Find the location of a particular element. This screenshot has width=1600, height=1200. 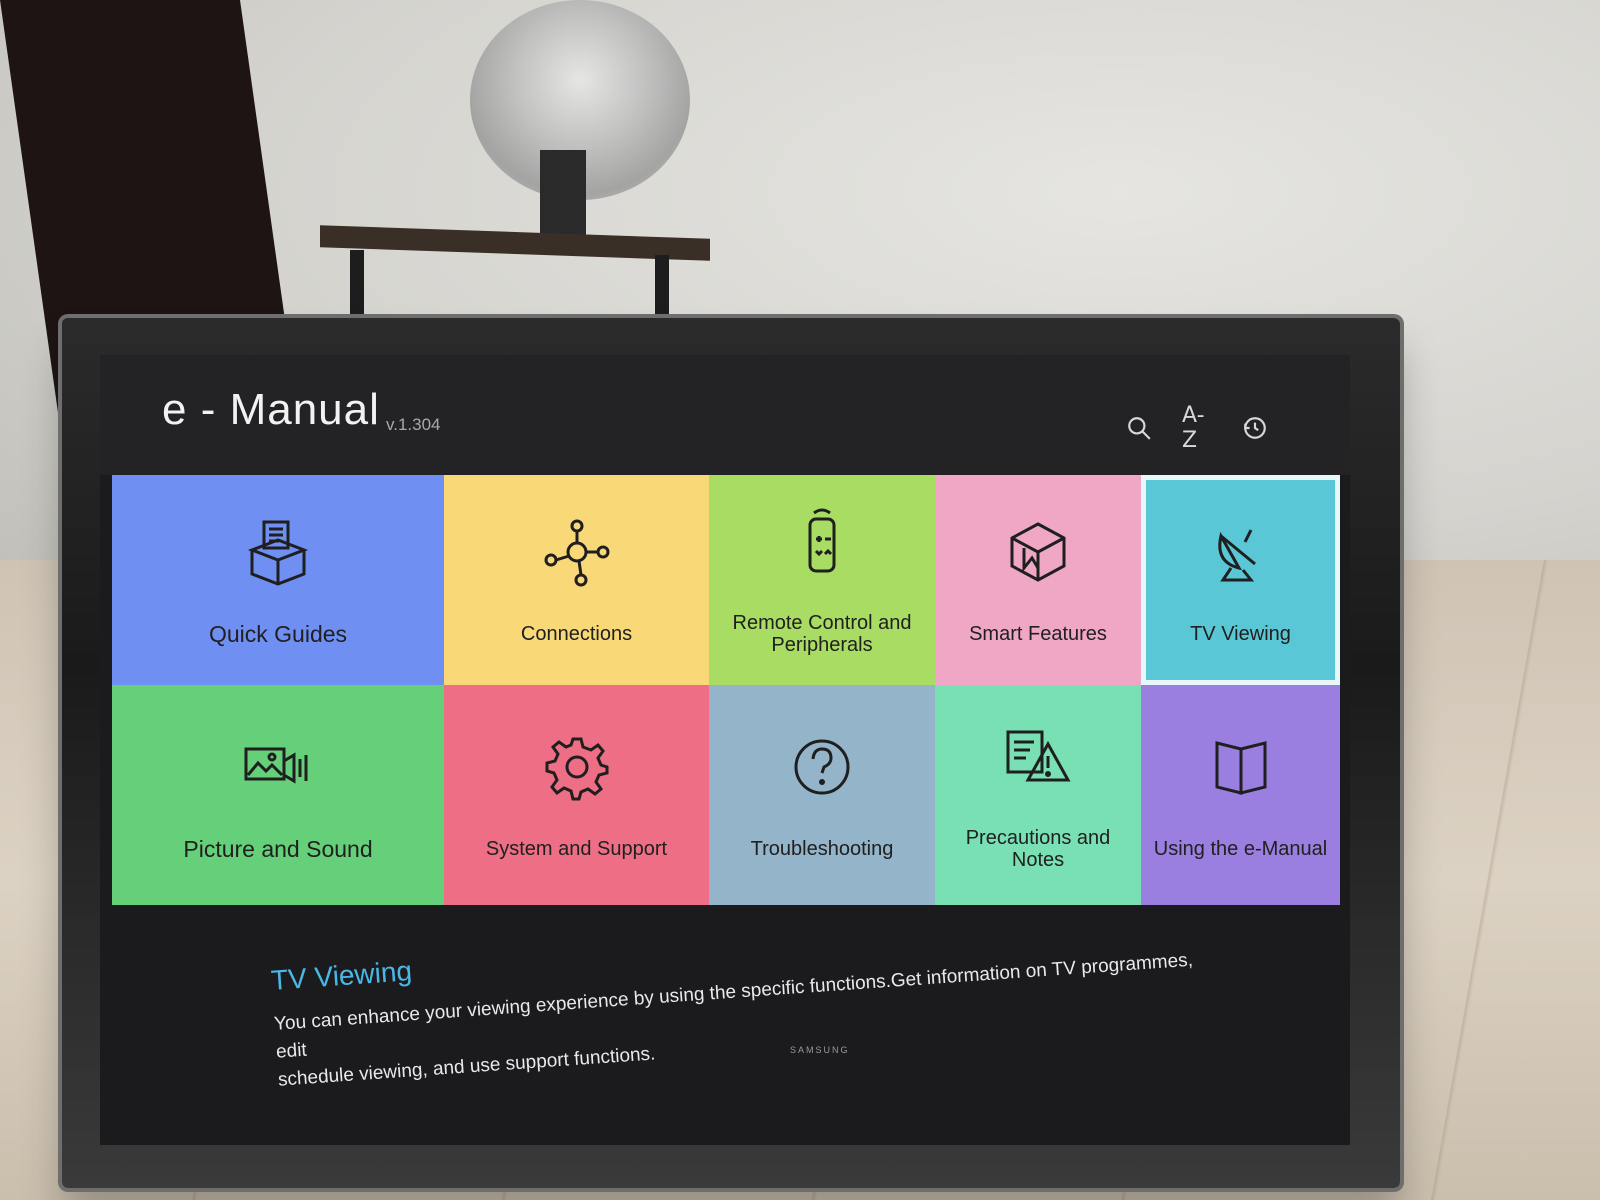

tile-remote-control: Remote Control and Peripherals is located at coordinates (822, 580).